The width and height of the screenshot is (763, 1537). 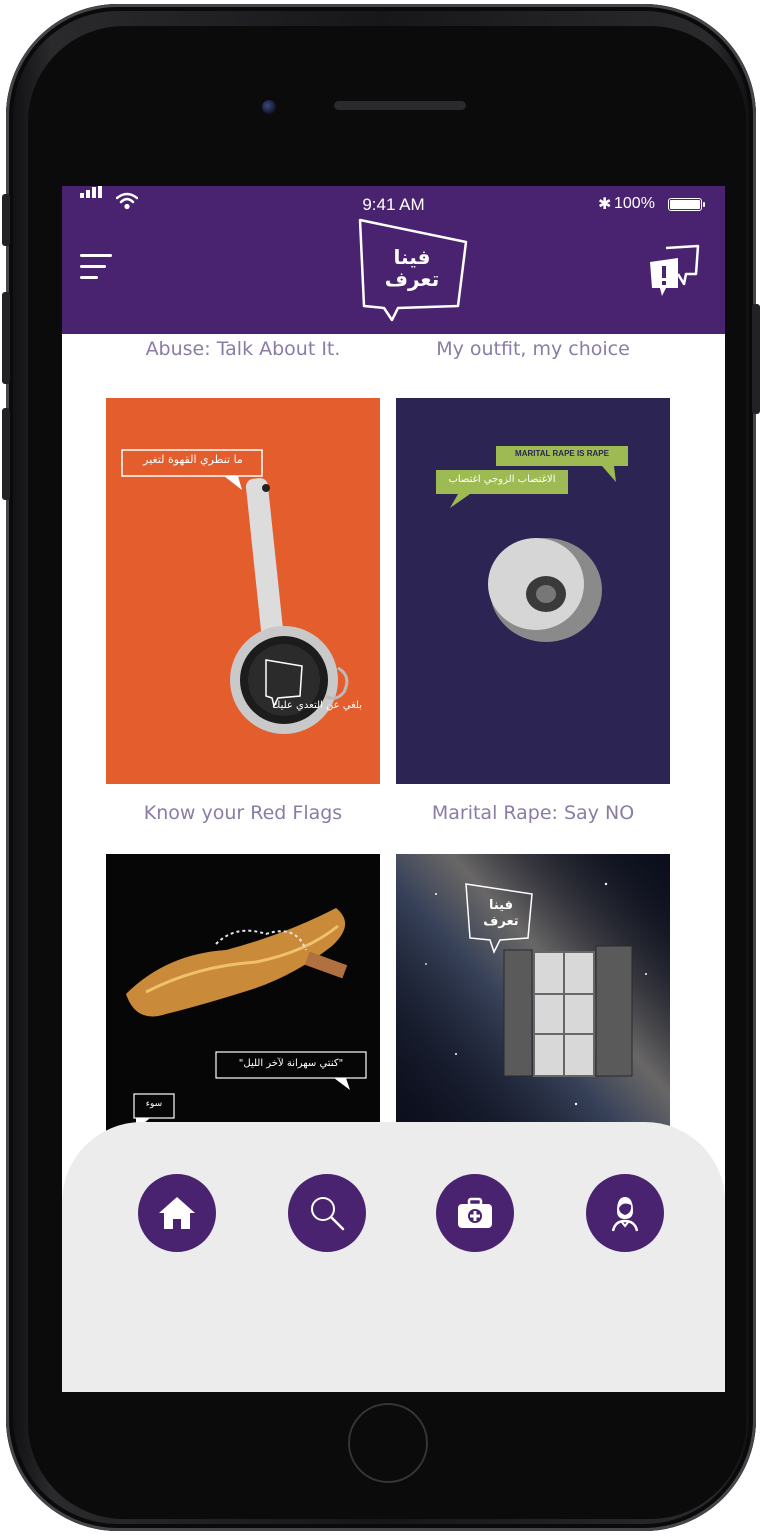 I want to click on logo-text: فينا تعرف, so click(x=412, y=268).